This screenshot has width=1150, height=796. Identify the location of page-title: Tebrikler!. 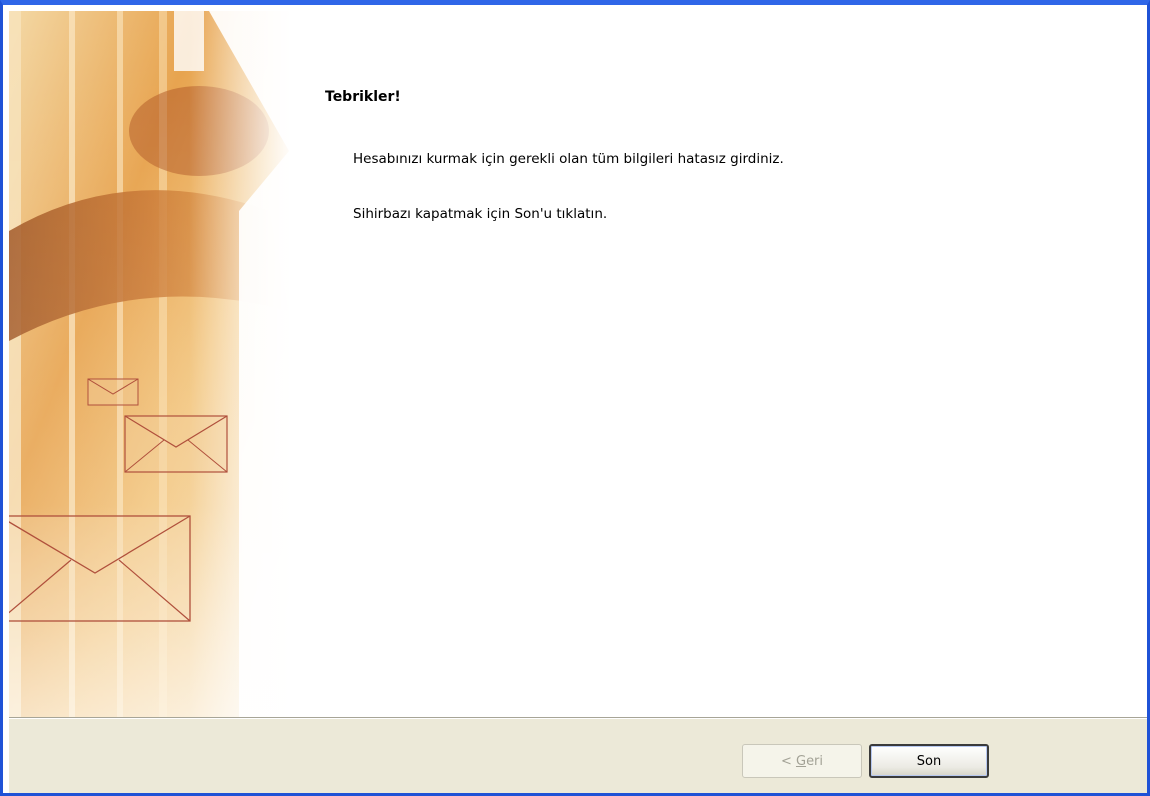
(363, 97).